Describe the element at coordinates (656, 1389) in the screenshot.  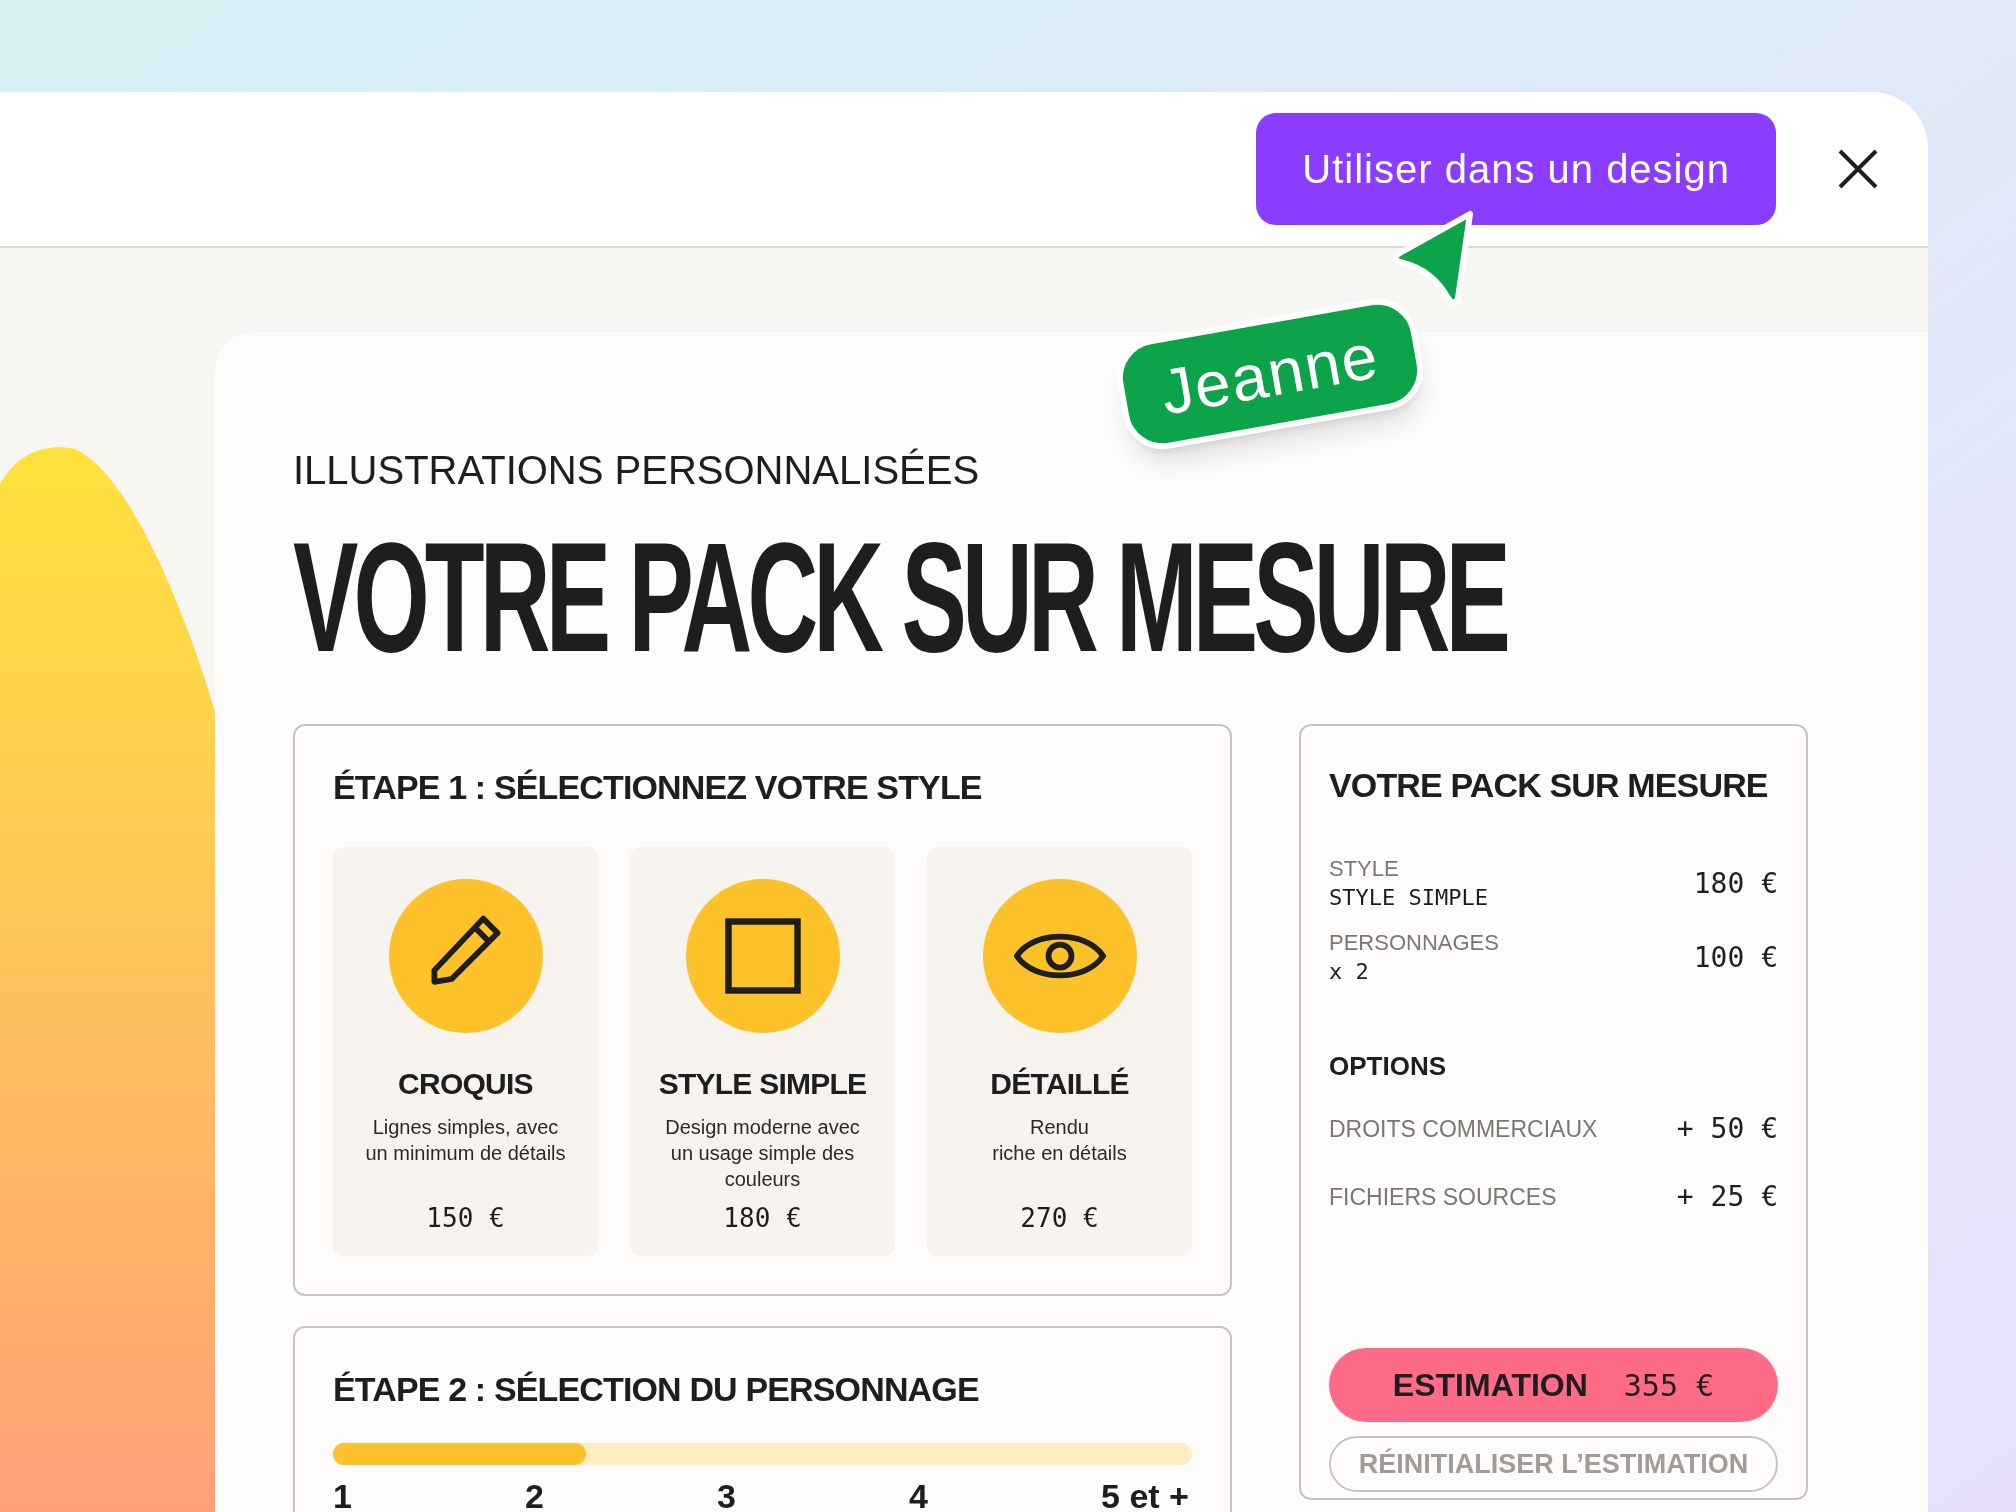
I see `step-heading: ÉTAPE 2 : SÉLECTION DU PERSONNAGE` at that location.